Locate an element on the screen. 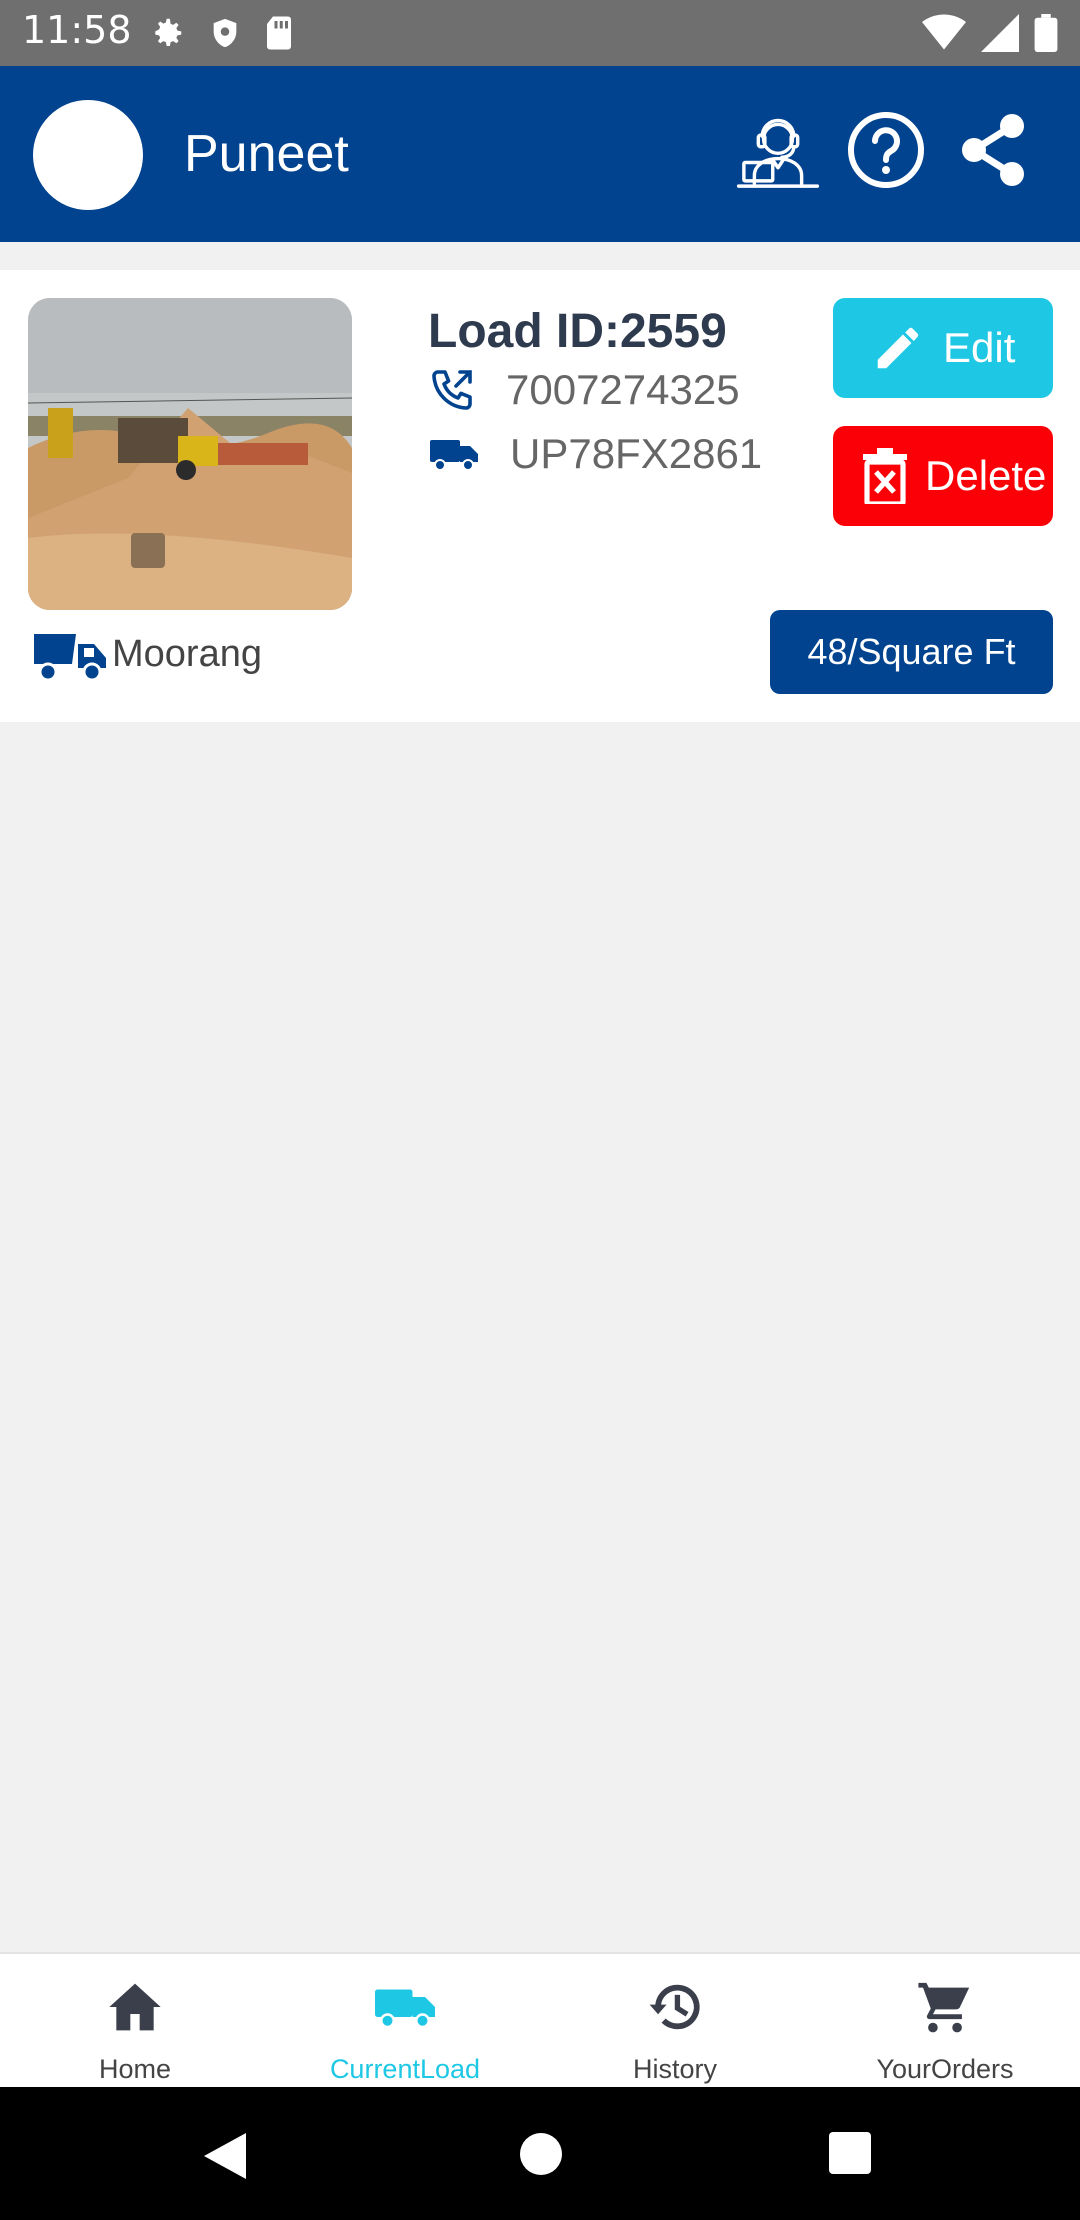 This screenshot has width=1080, height=2220. system-nav-bar is located at coordinates (540, 2153).